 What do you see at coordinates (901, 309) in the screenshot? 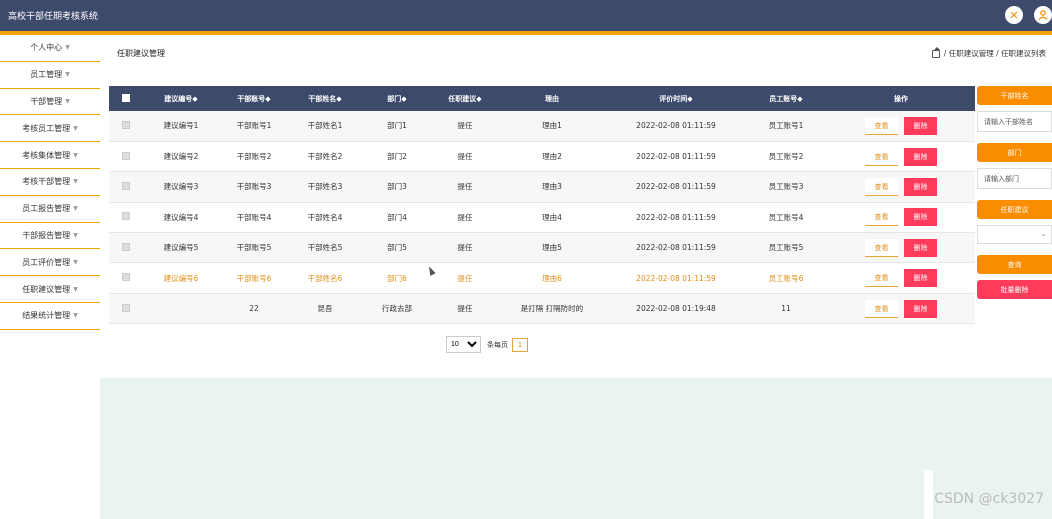
I see `row-actions: 查看 删除` at bounding box center [901, 309].